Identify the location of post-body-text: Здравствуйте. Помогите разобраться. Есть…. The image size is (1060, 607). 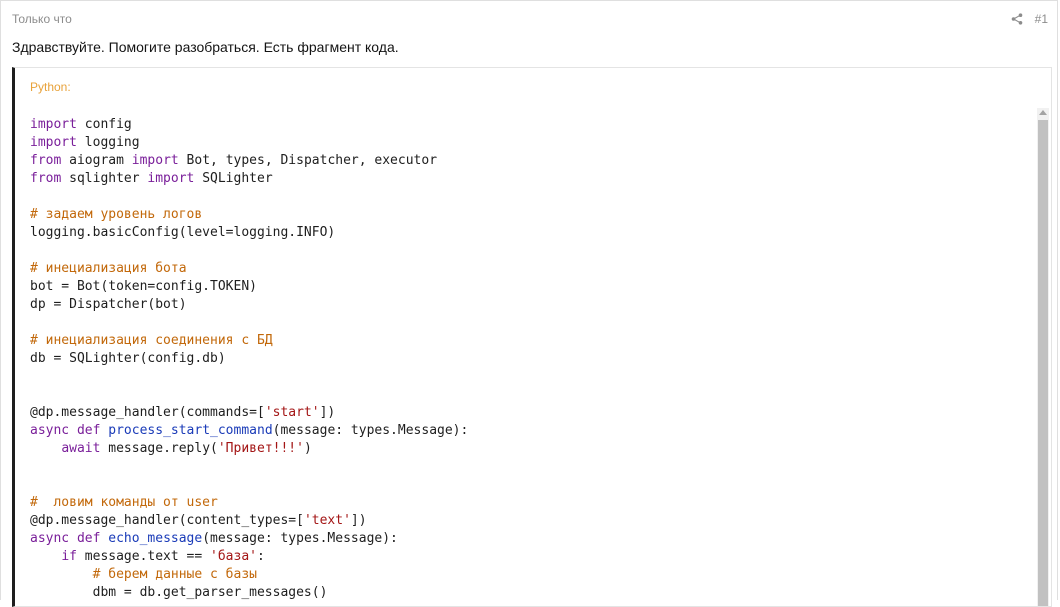
(205, 47).